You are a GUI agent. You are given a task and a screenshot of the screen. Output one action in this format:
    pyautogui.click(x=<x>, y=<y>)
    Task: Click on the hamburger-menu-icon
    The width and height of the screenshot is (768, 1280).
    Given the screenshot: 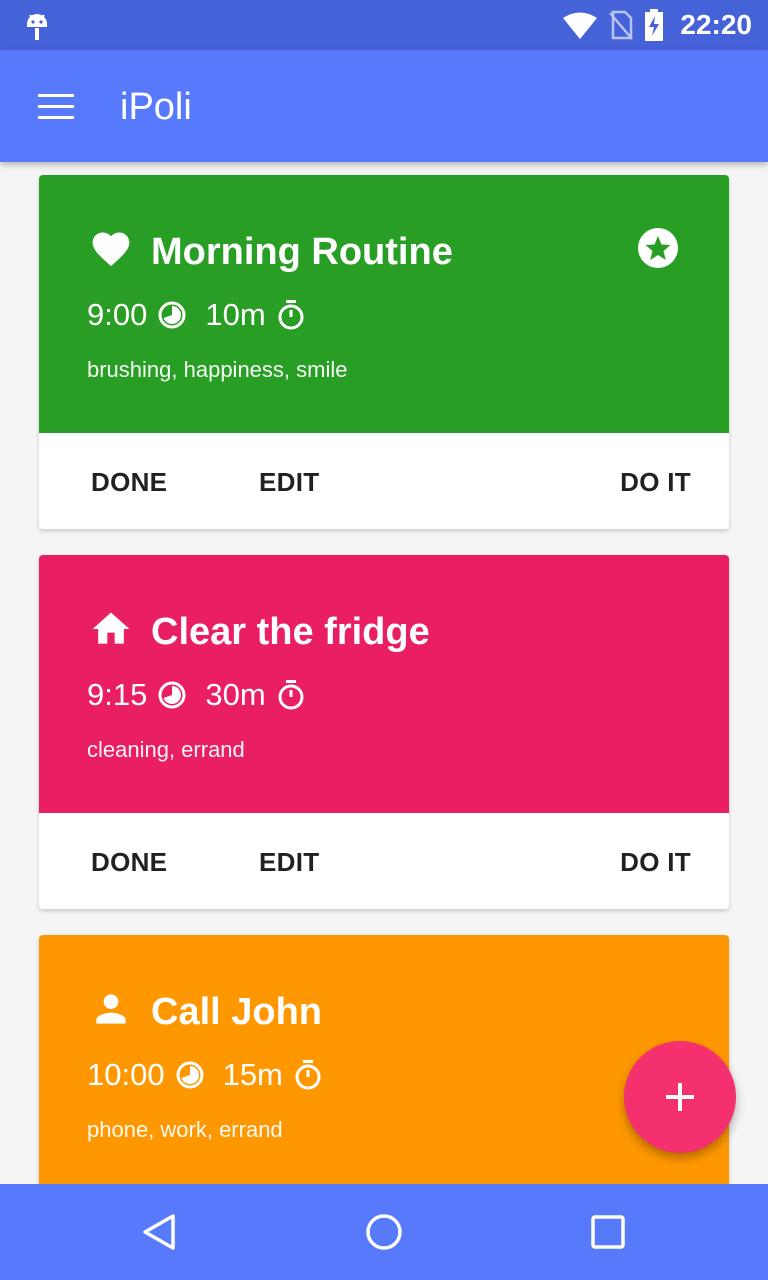 What is the action you would take?
    pyautogui.click(x=56, y=107)
    